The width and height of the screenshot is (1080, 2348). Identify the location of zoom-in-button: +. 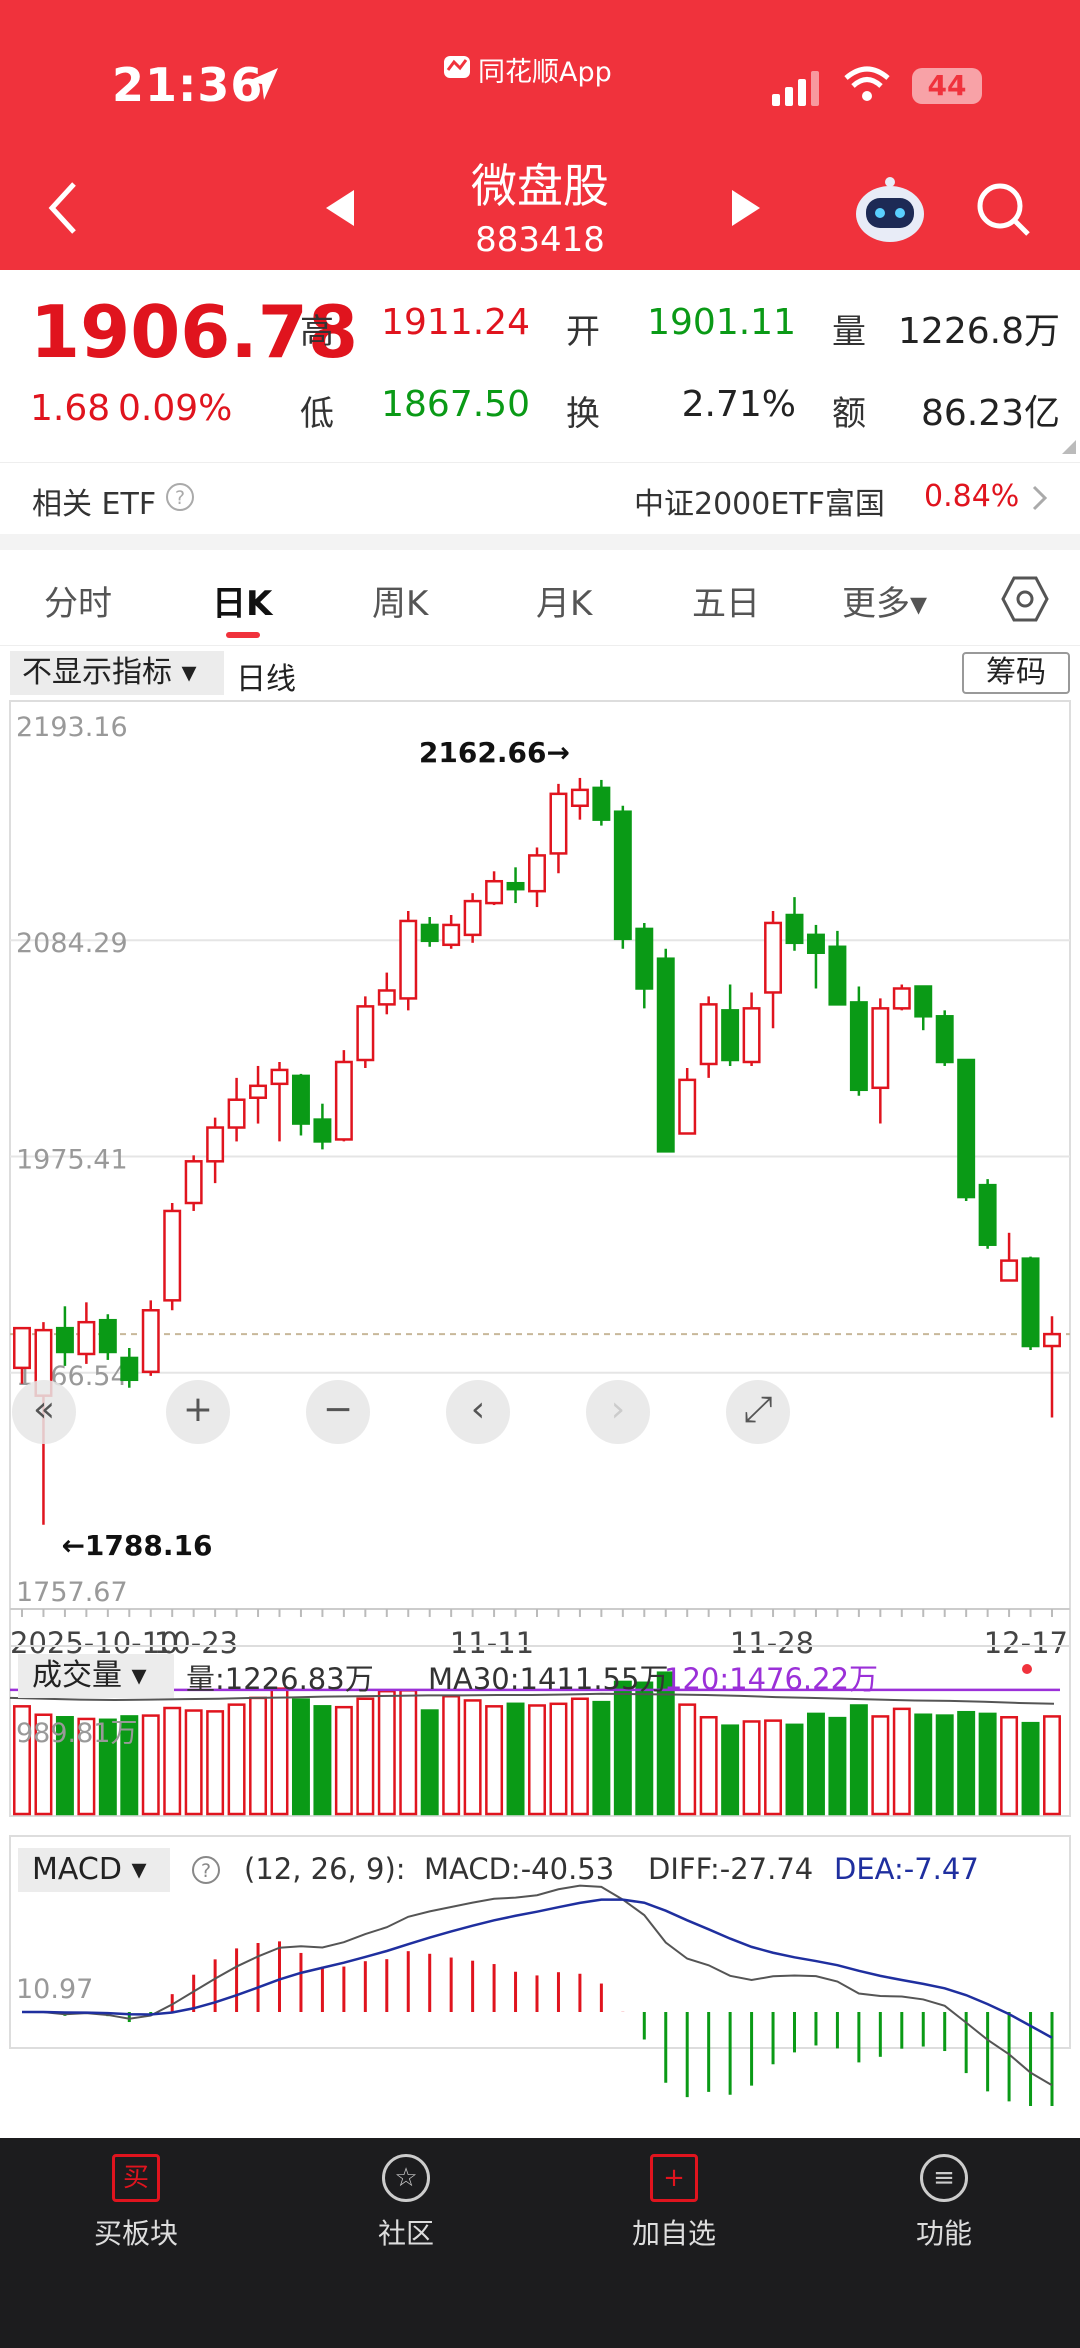
(198, 1412).